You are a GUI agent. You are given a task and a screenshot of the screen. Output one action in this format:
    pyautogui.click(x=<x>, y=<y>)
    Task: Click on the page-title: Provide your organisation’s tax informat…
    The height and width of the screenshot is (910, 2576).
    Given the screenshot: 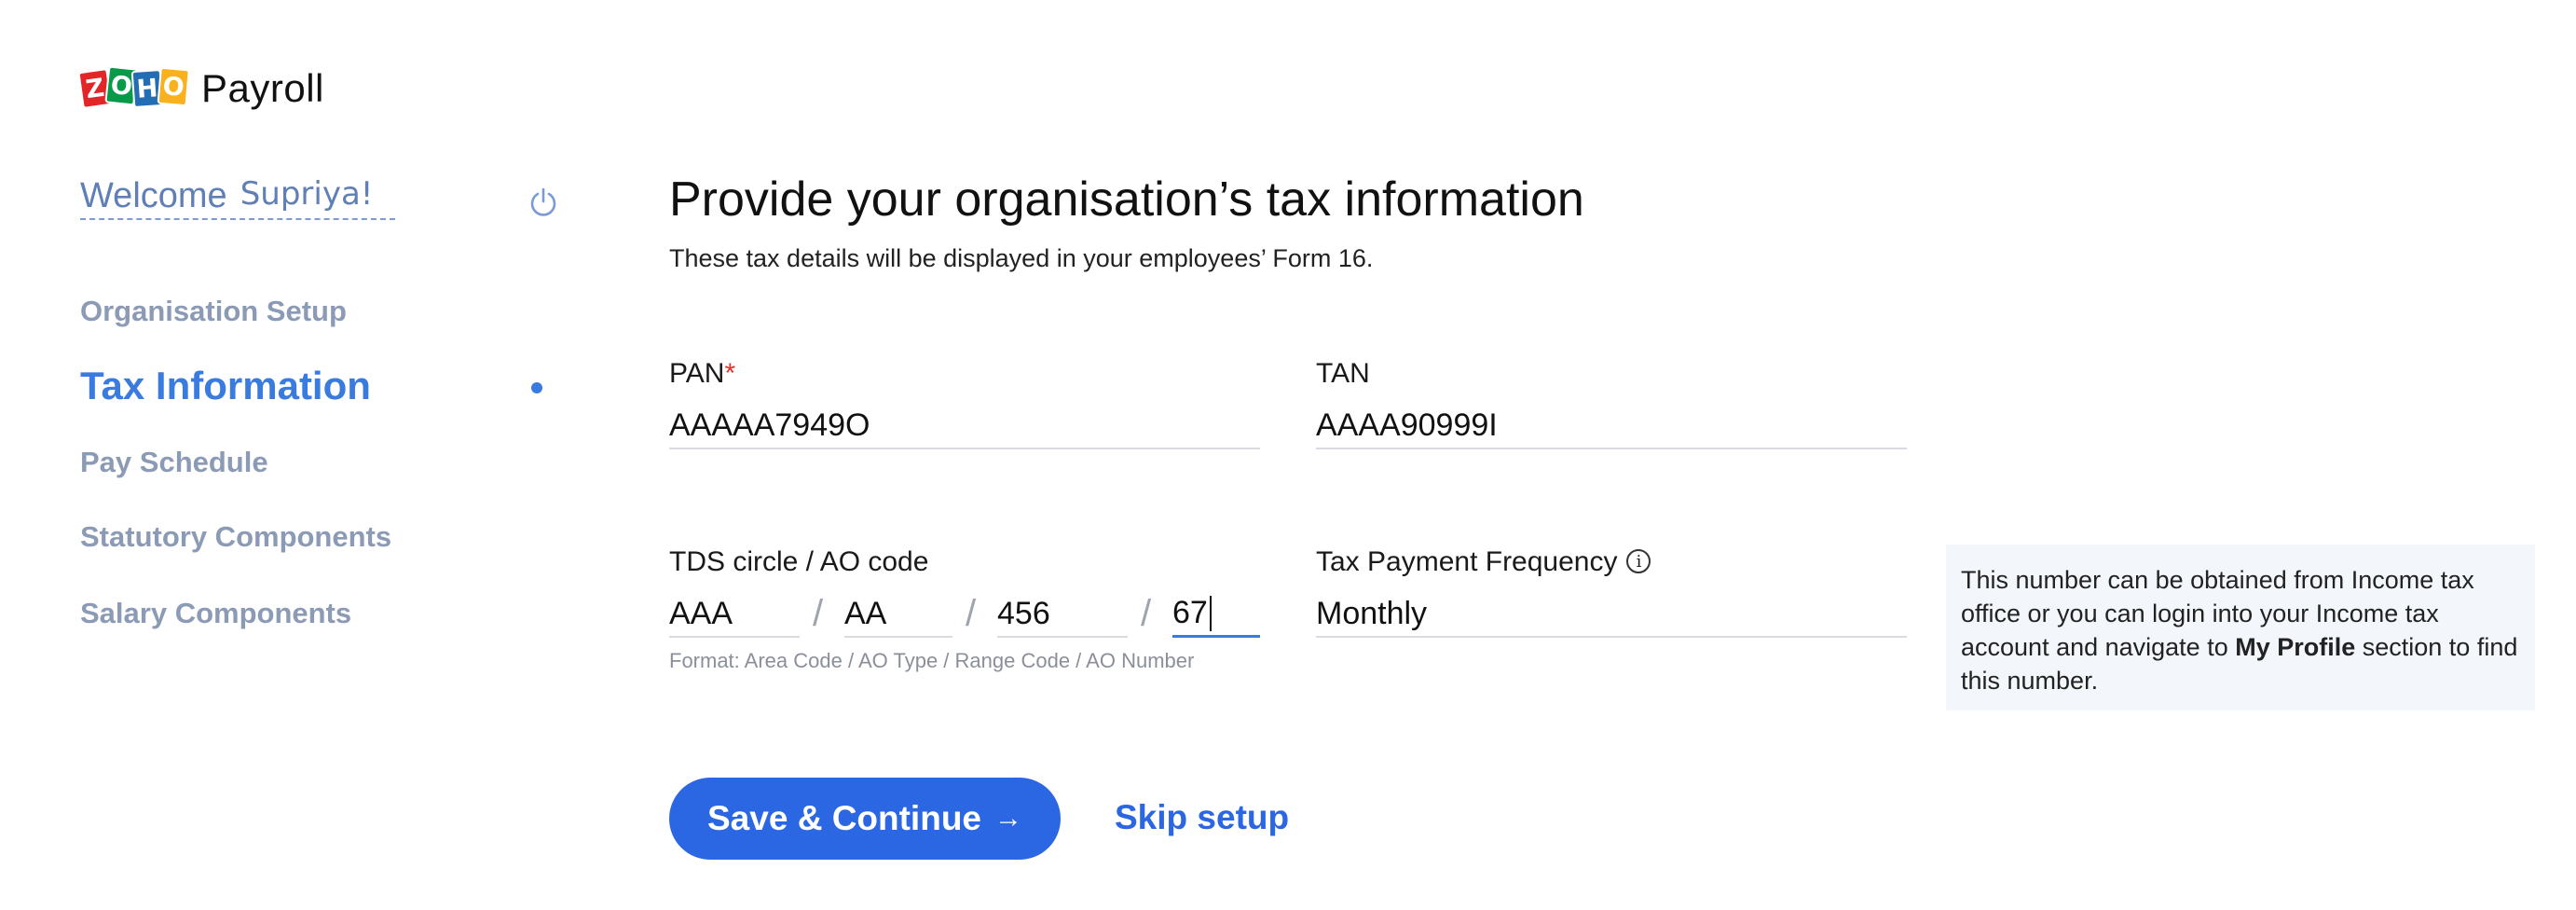 What is the action you would take?
    pyautogui.click(x=1126, y=199)
    